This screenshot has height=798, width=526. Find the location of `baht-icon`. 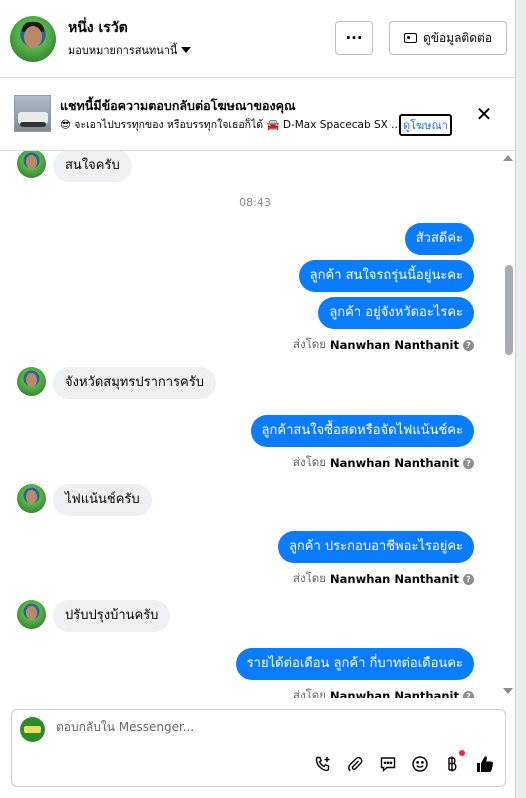

baht-icon is located at coordinates (452, 764).